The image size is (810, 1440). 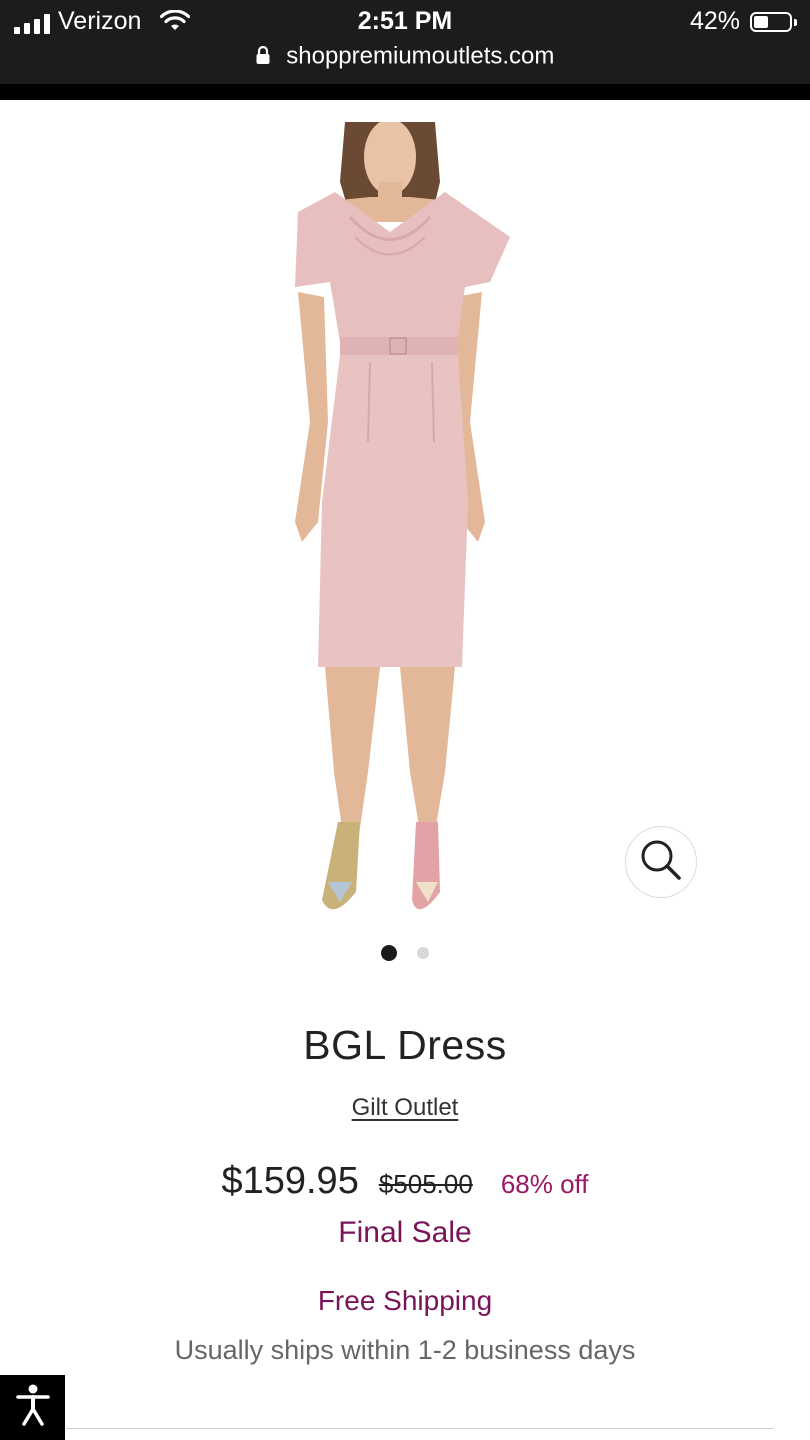 I want to click on free-shipping-label: Free Shipping, so click(x=405, y=1300).